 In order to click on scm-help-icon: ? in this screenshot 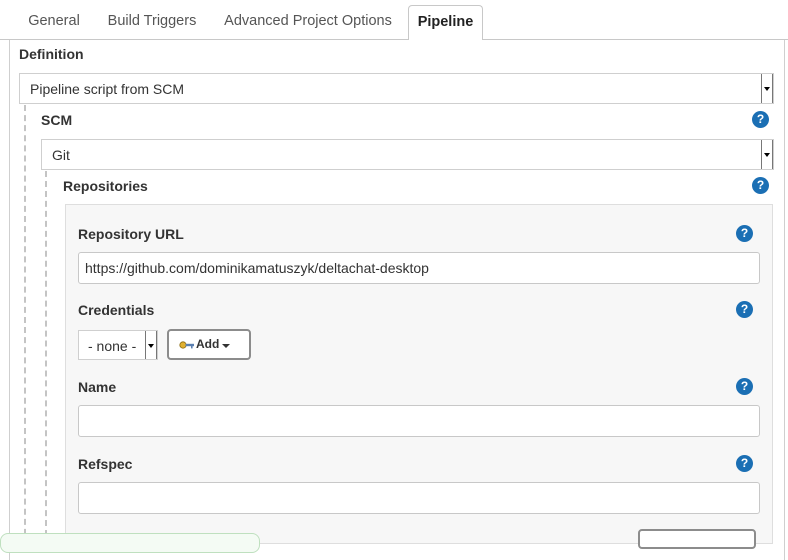, I will do `click(760, 119)`.